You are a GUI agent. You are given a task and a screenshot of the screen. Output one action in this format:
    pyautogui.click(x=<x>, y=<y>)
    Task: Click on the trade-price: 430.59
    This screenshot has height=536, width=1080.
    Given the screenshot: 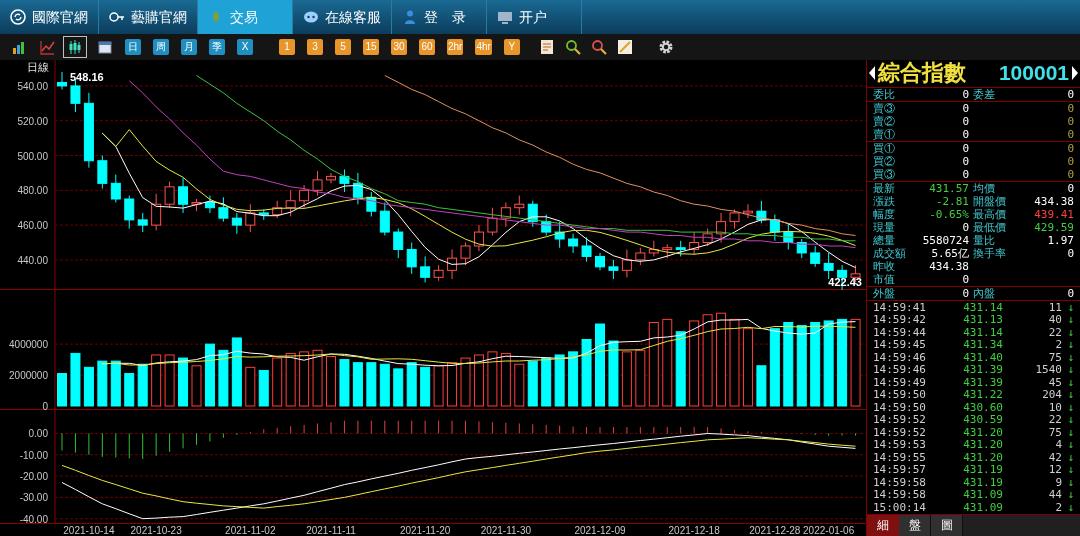 What is the action you would take?
    pyautogui.click(x=982, y=420)
    